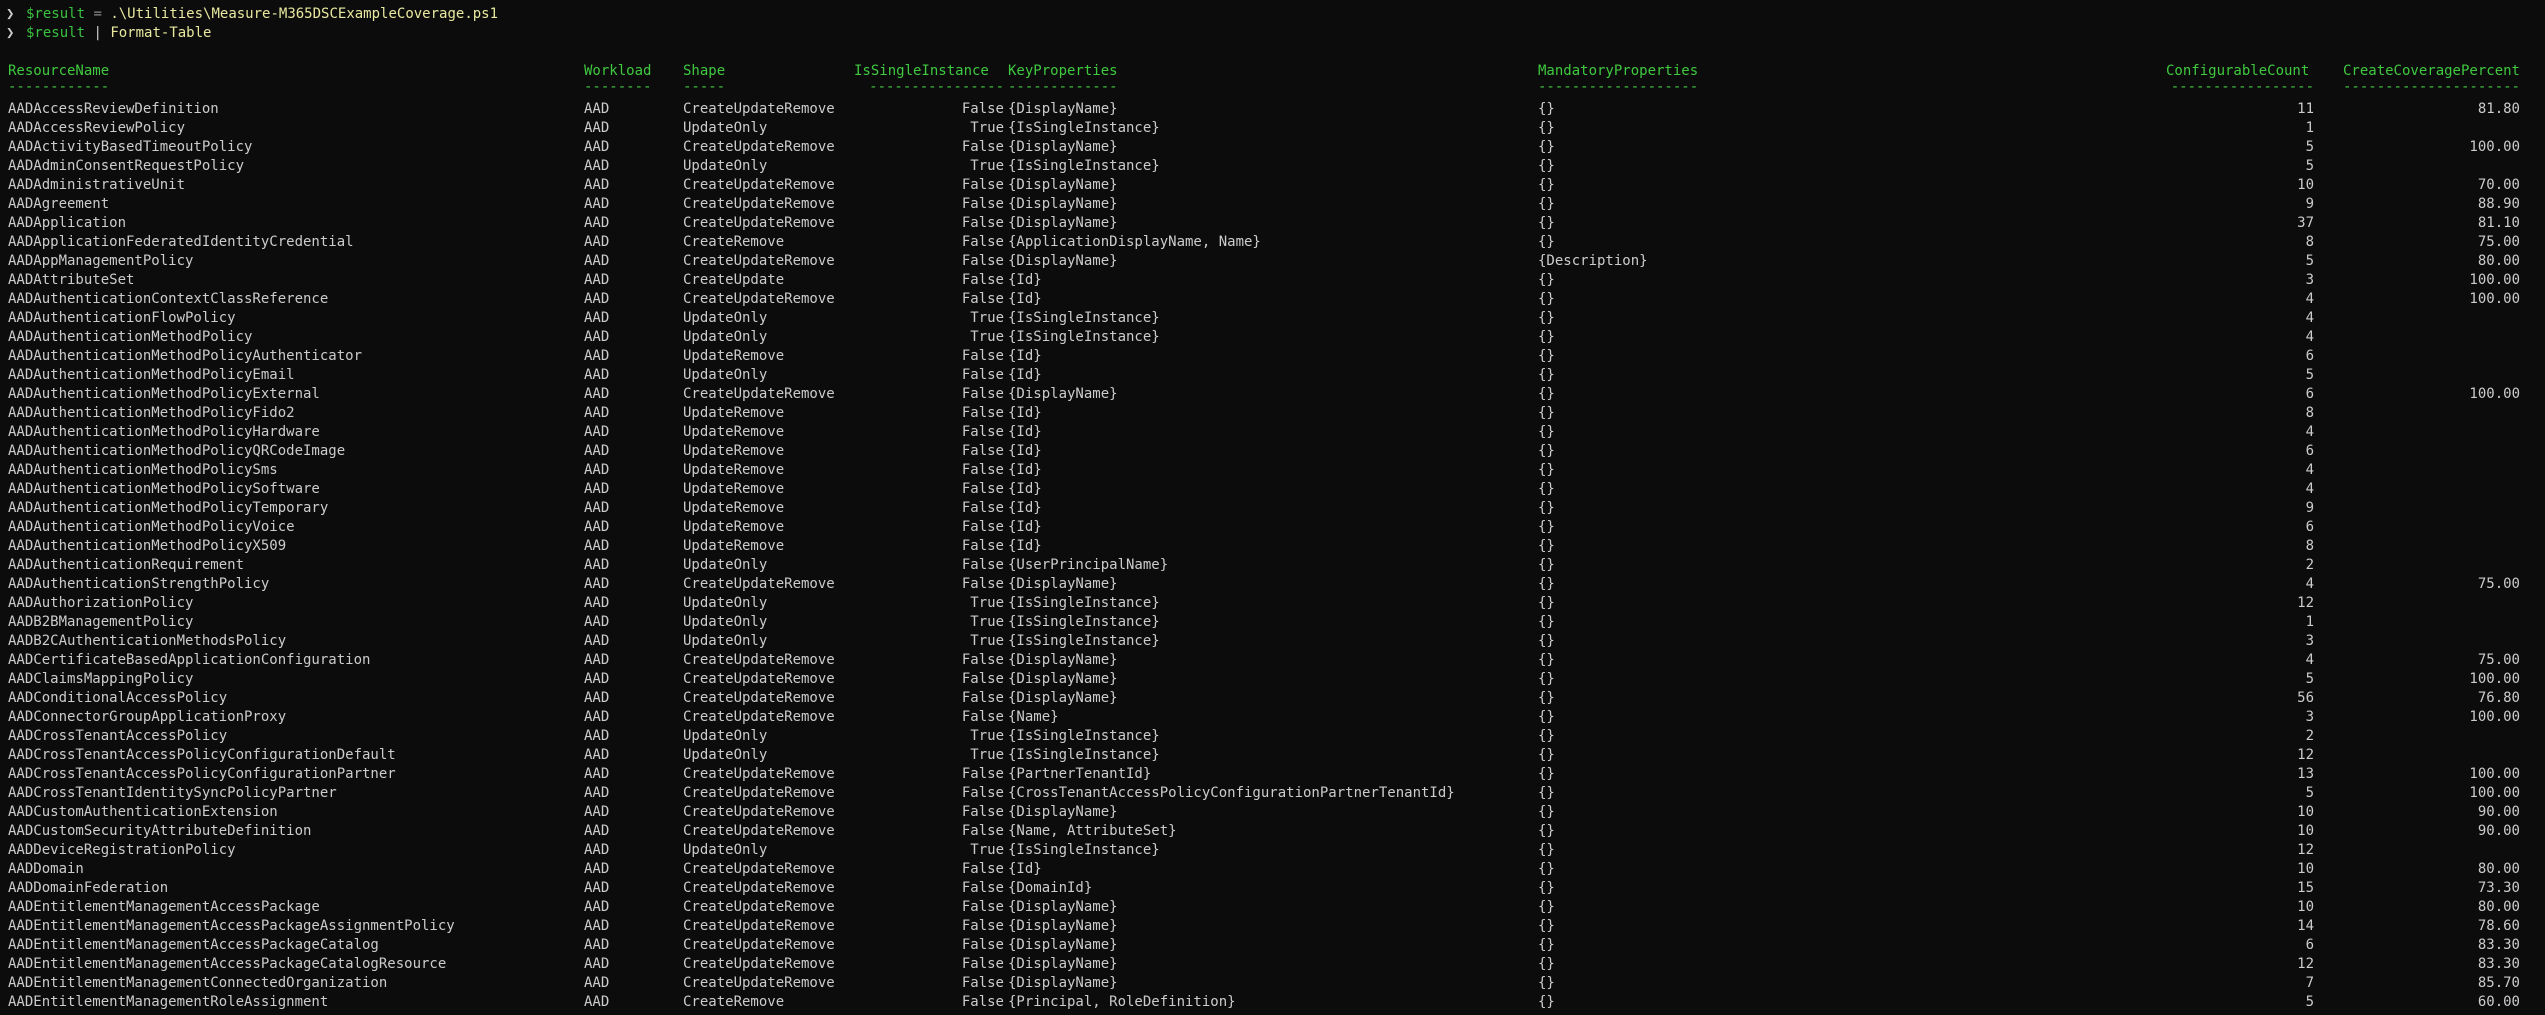 The image size is (2545, 1015). Describe the element at coordinates (725, 128) in the screenshot. I see `cell-shape: UpdateOnly` at that location.